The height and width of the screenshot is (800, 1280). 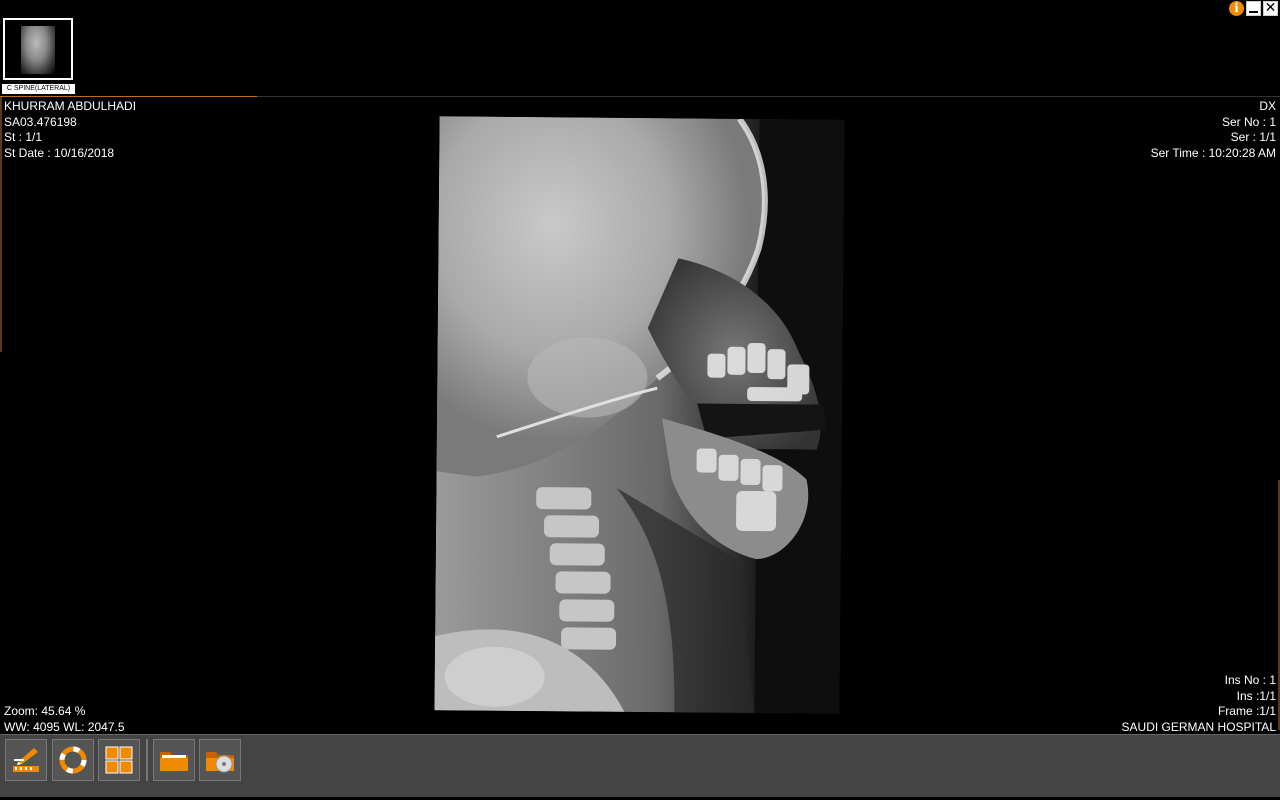 I want to click on minimize-button, so click(x=1253, y=8).